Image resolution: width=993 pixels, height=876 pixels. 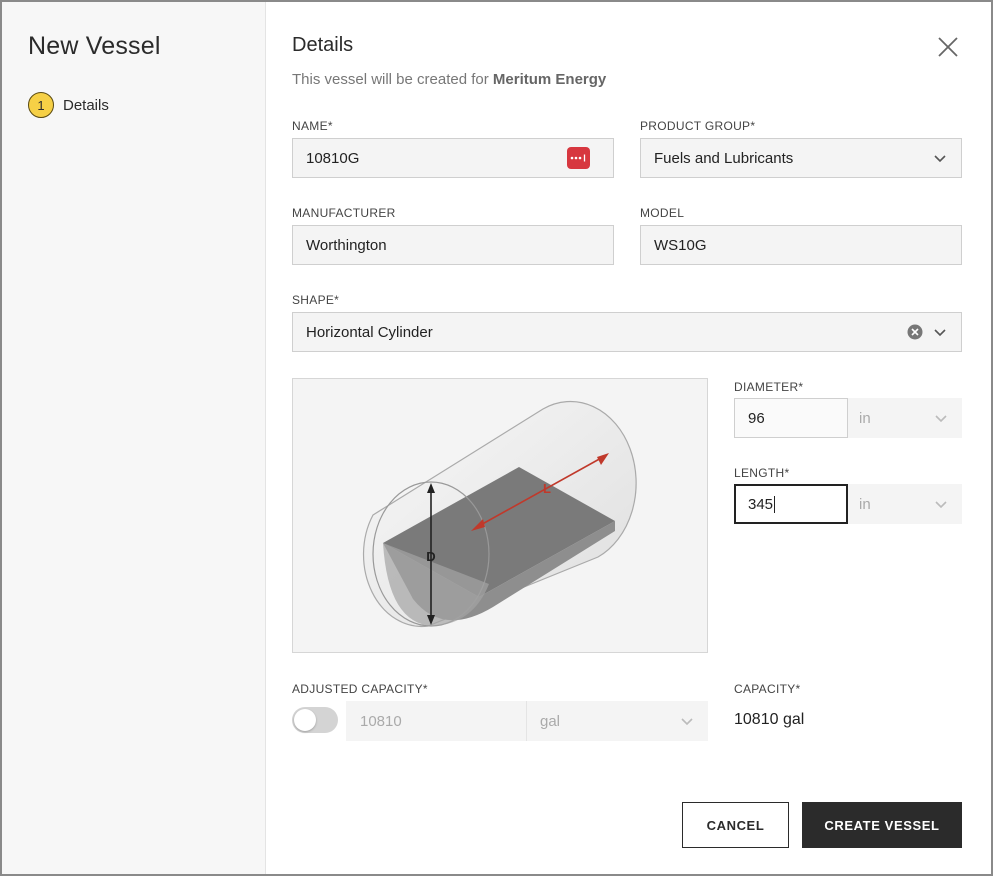 I want to click on model-input: WS10G, so click(x=801, y=245).